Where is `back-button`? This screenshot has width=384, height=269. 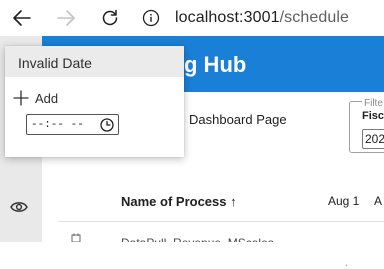
back-button is located at coordinates (22, 18).